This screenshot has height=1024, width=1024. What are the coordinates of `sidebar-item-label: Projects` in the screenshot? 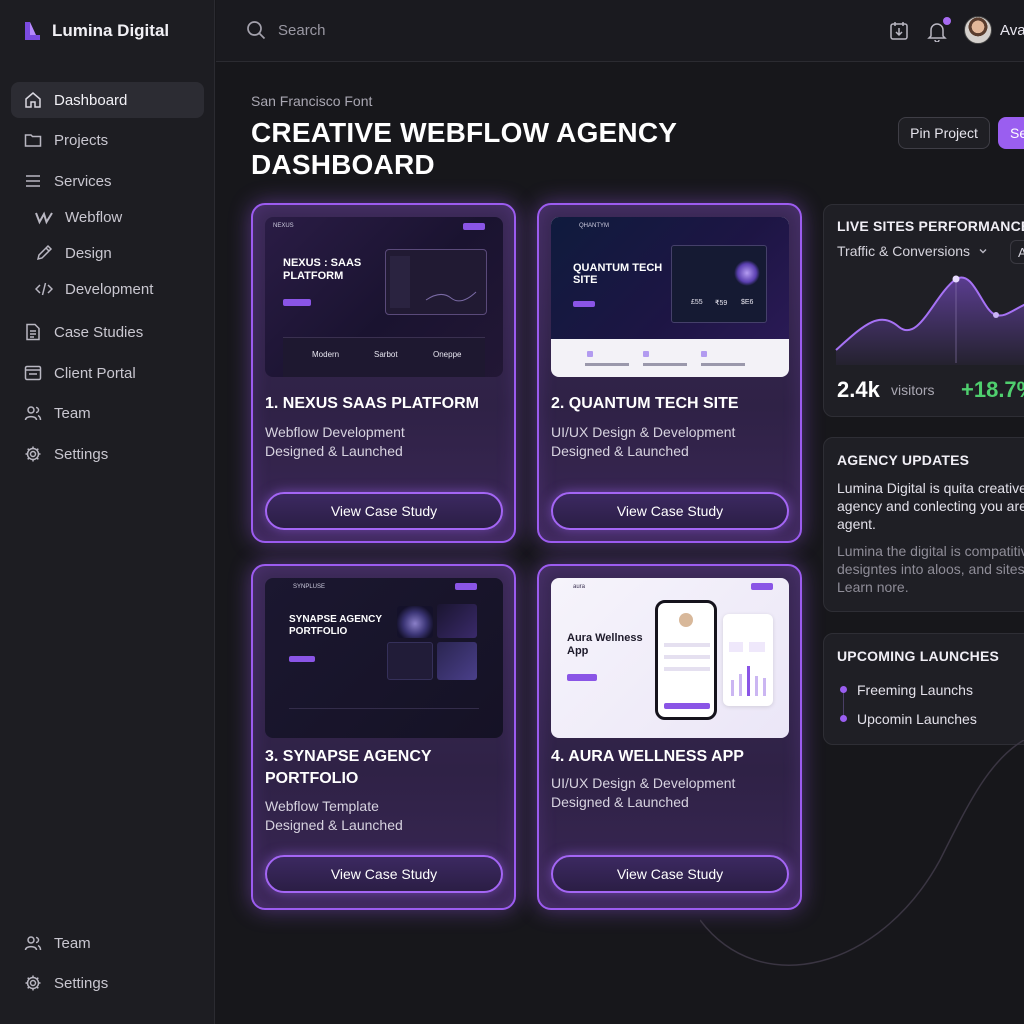 It's located at (81, 140).